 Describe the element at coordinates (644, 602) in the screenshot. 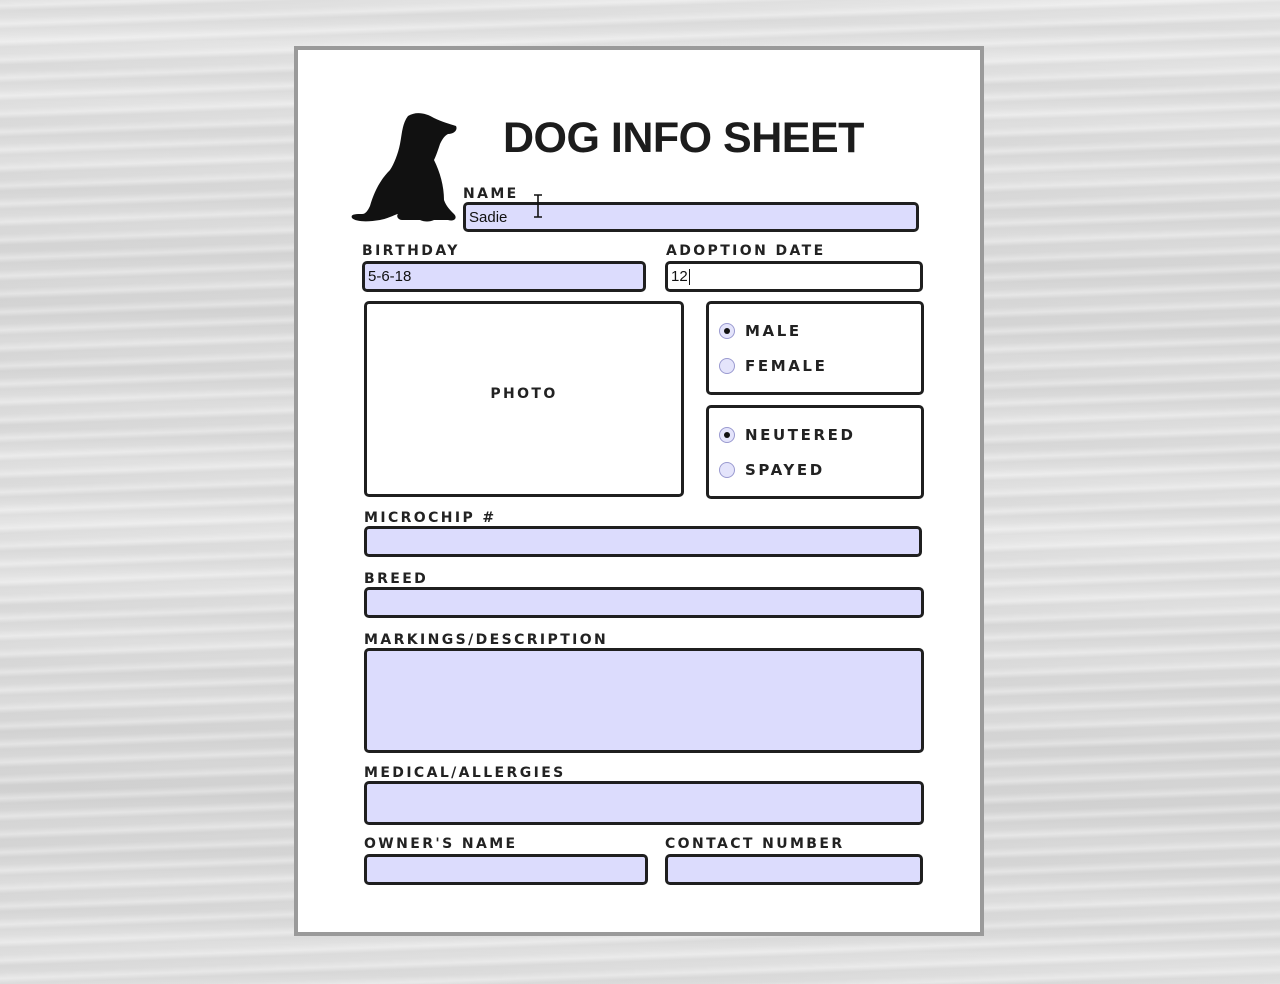

I see `breed-input` at that location.